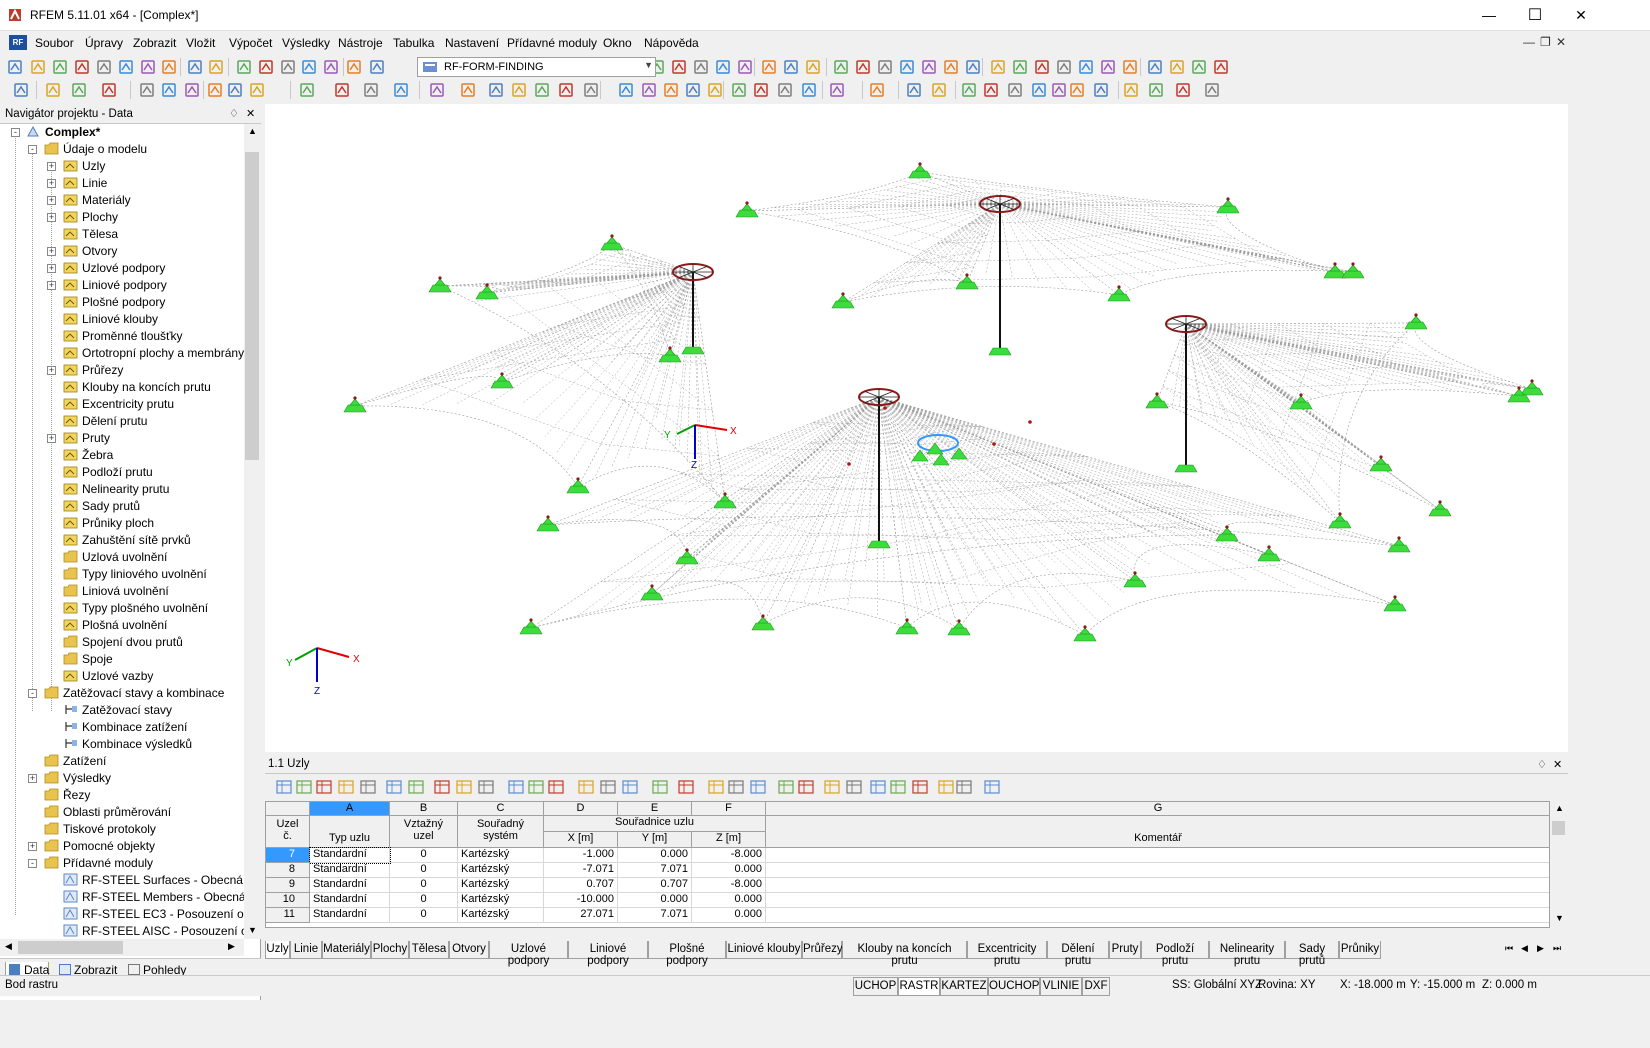 The height and width of the screenshot is (1048, 1650). Describe the element at coordinates (122, 285) in the screenshot. I see `tree-item: + Liniové podpory` at that location.